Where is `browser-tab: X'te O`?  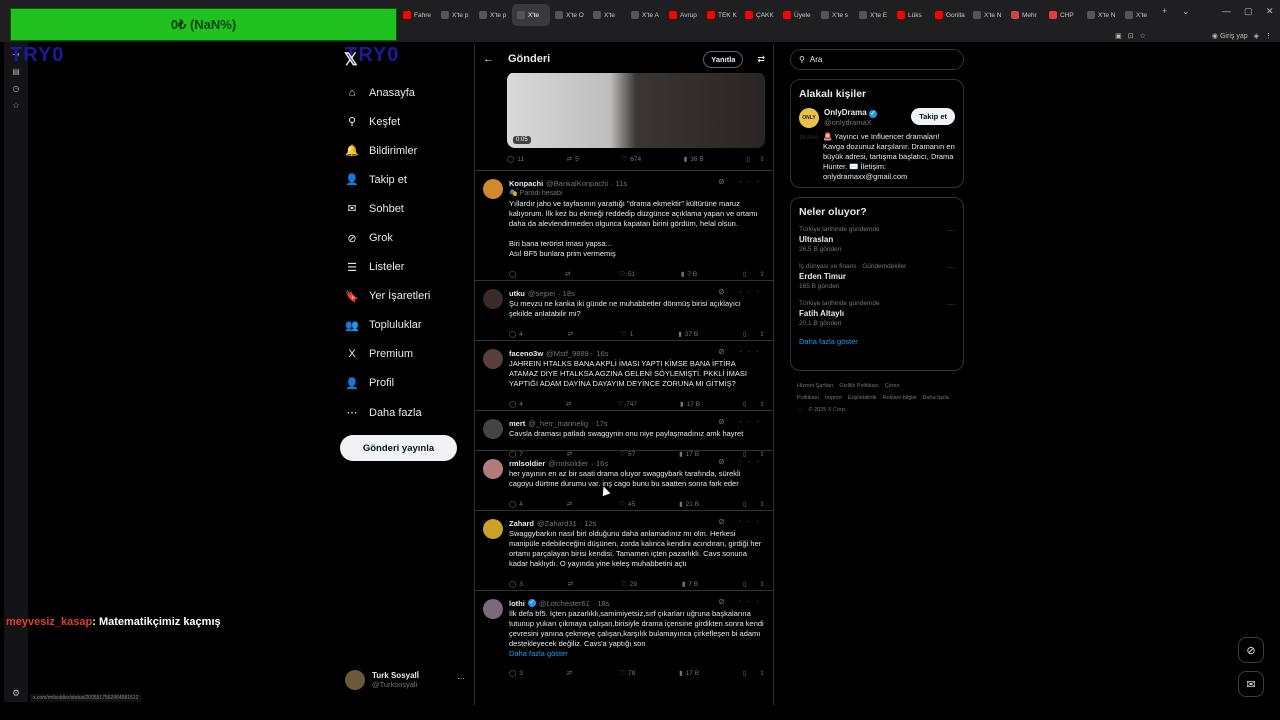
browser-tab: X'te O is located at coordinates (569, 15).